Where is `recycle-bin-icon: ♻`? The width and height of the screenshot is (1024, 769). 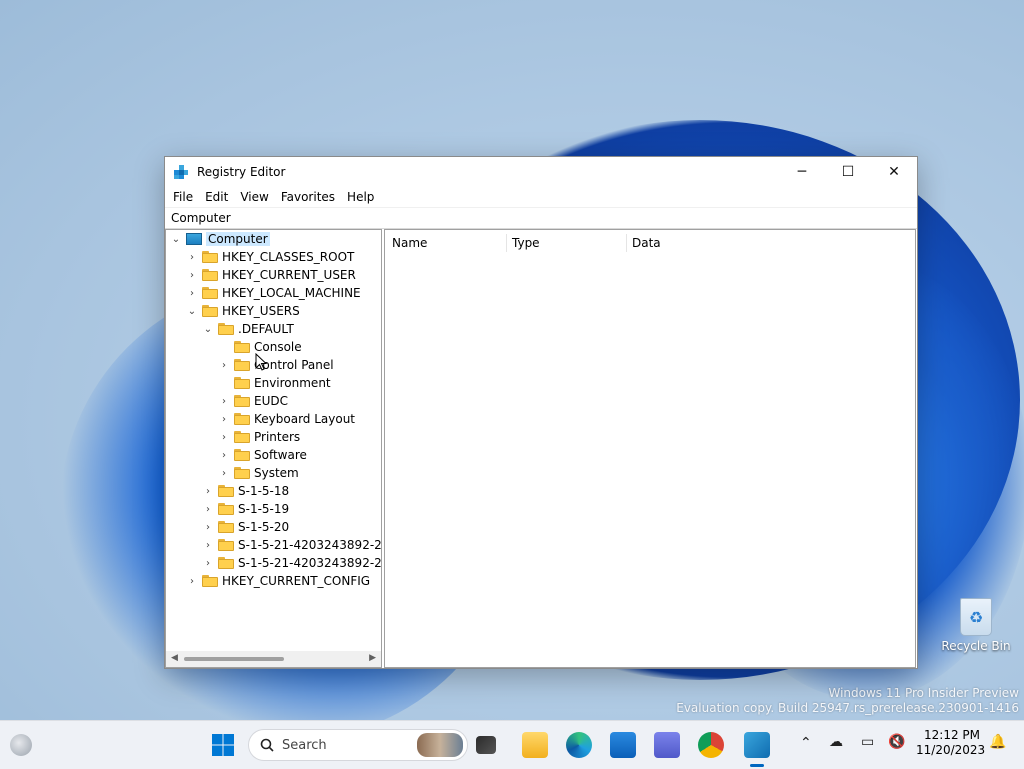
recycle-bin-icon: ♻ is located at coordinates (976, 617).